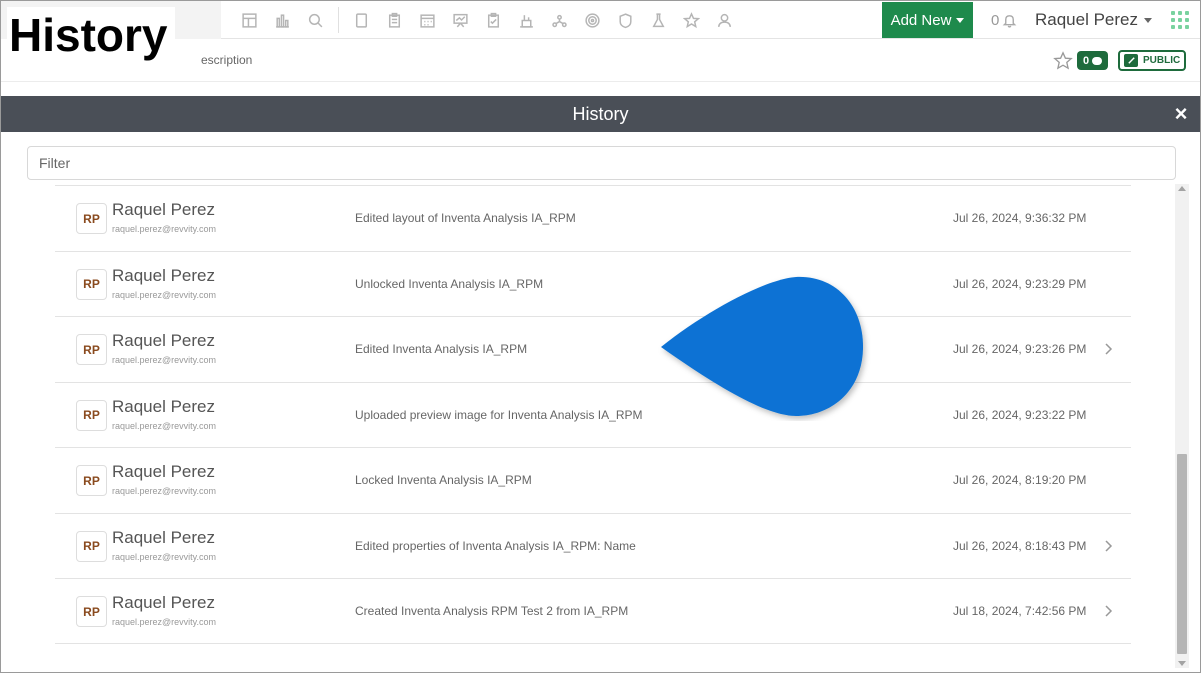  I want to click on scroll-up-arrow-icon, so click(1182, 188).